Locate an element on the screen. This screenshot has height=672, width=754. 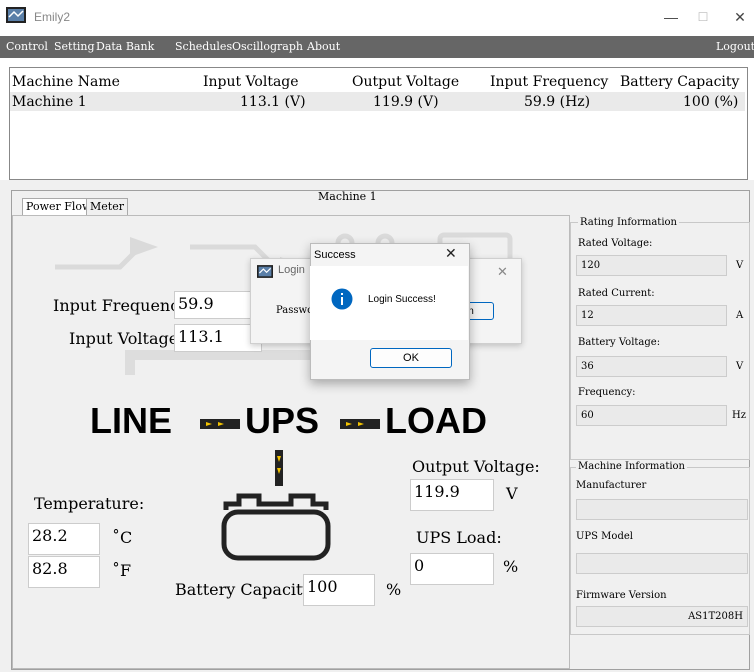
login-app-icon is located at coordinates (265, 271).